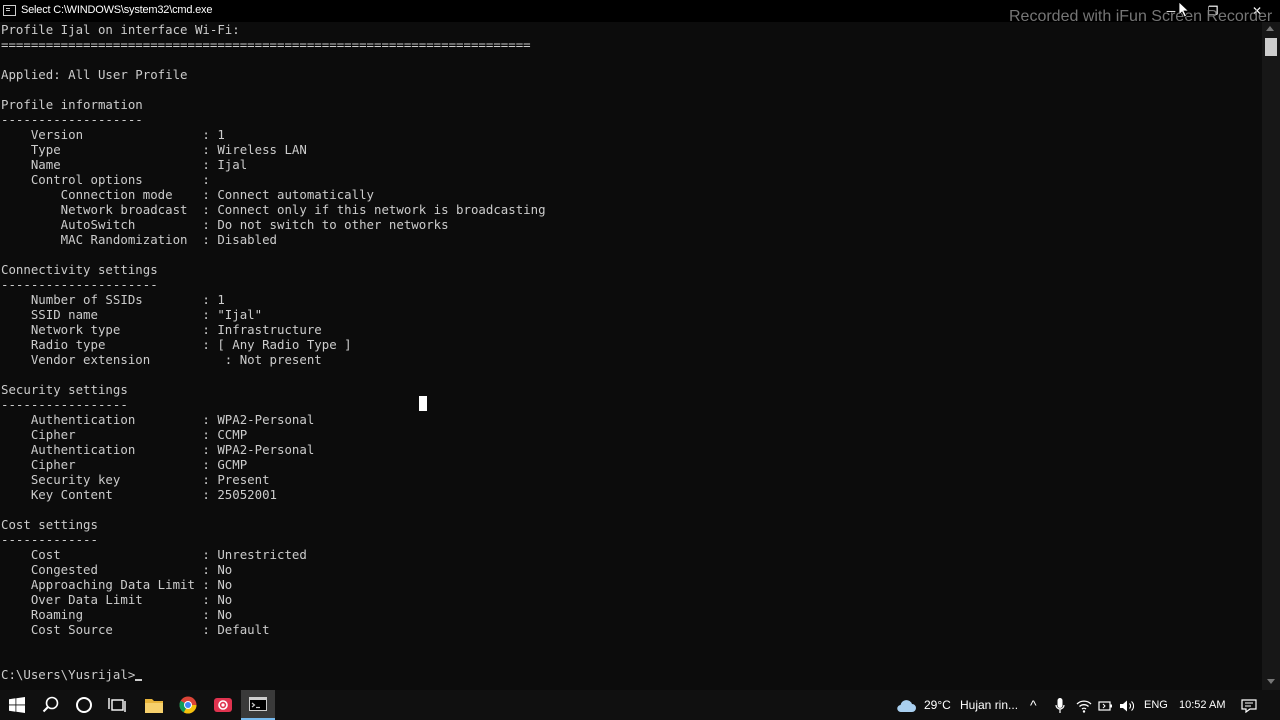  What do you see at coordinates (17, 705) in the screenshot?
I see `windows-start-icon` at bounding box center [17, 705].